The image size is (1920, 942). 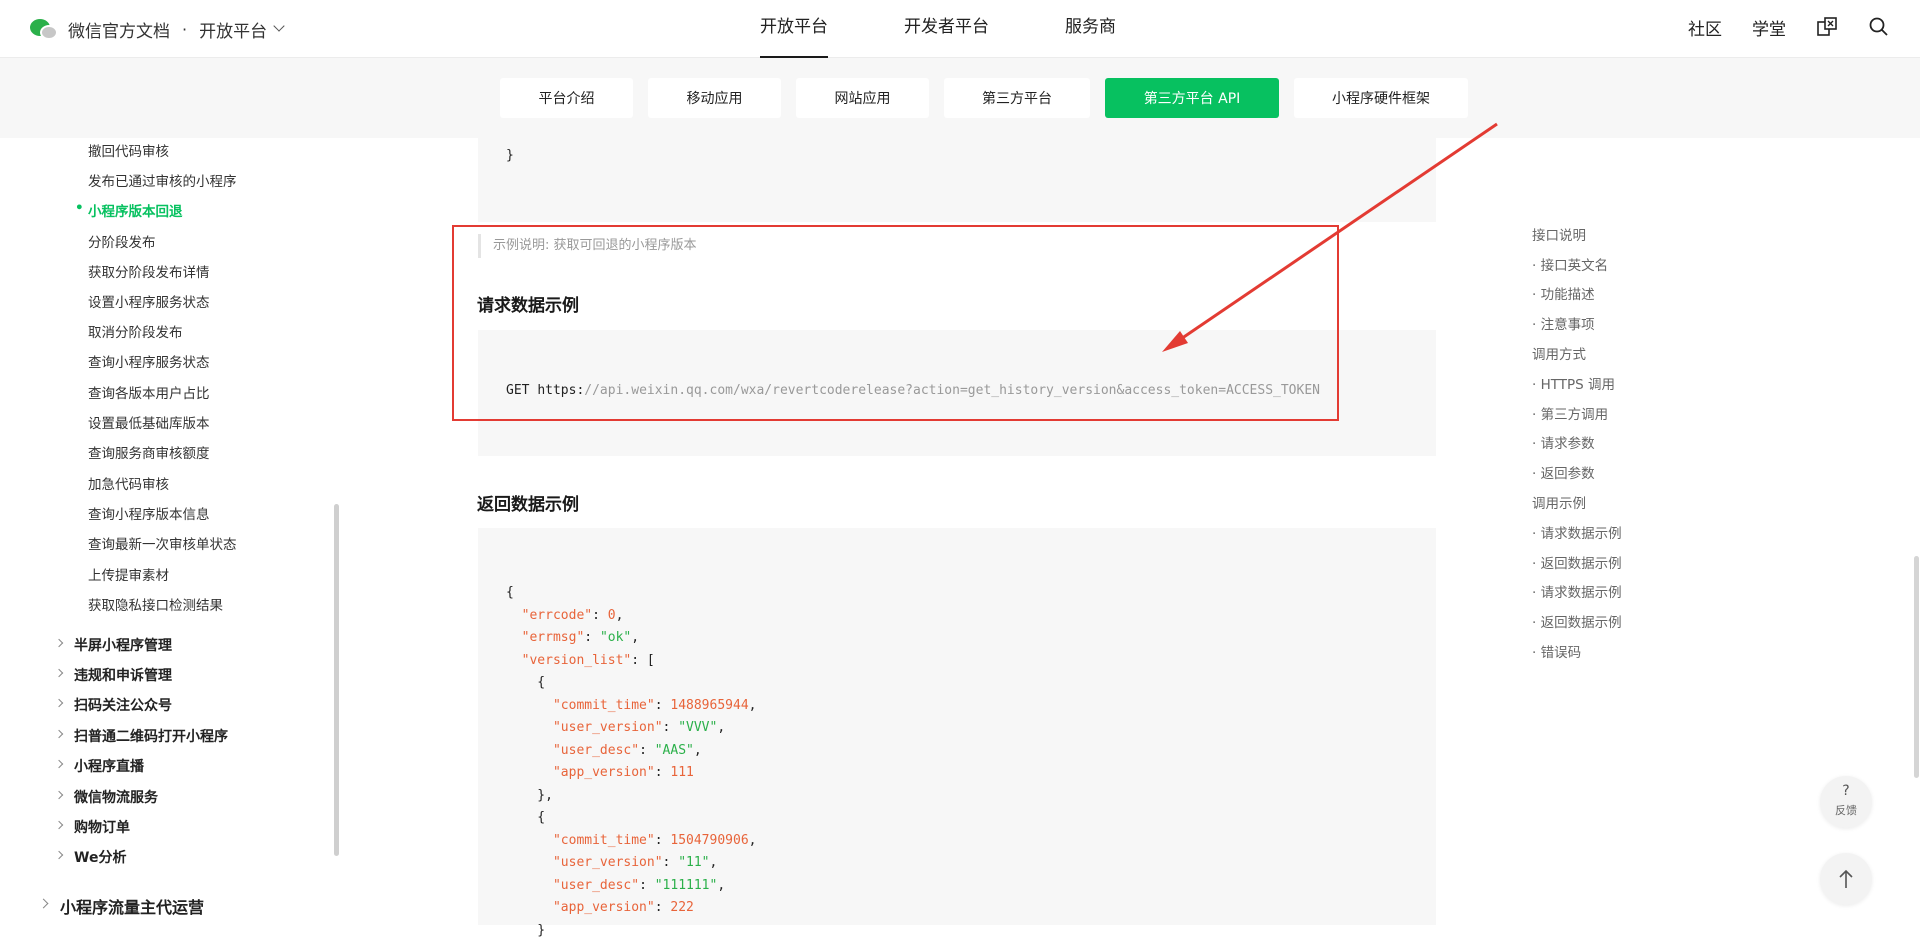 I want to click on toc-item: · 接口英文名, so click(x=1570, y=264).